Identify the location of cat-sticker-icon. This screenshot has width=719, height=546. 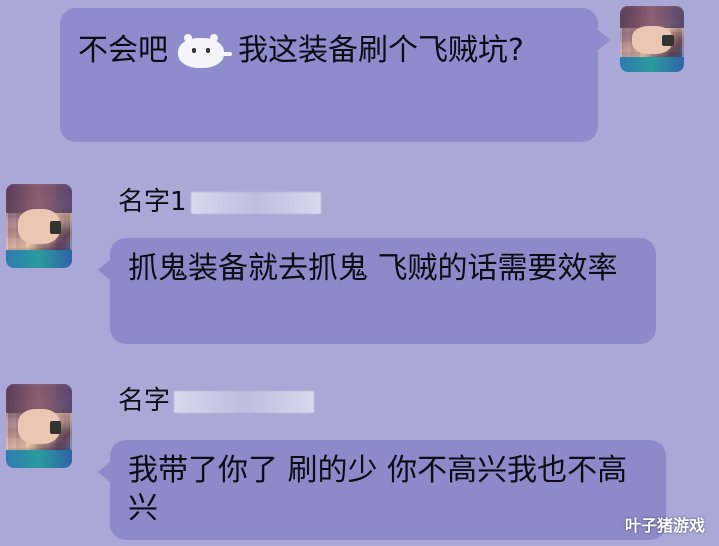
(203, 51).